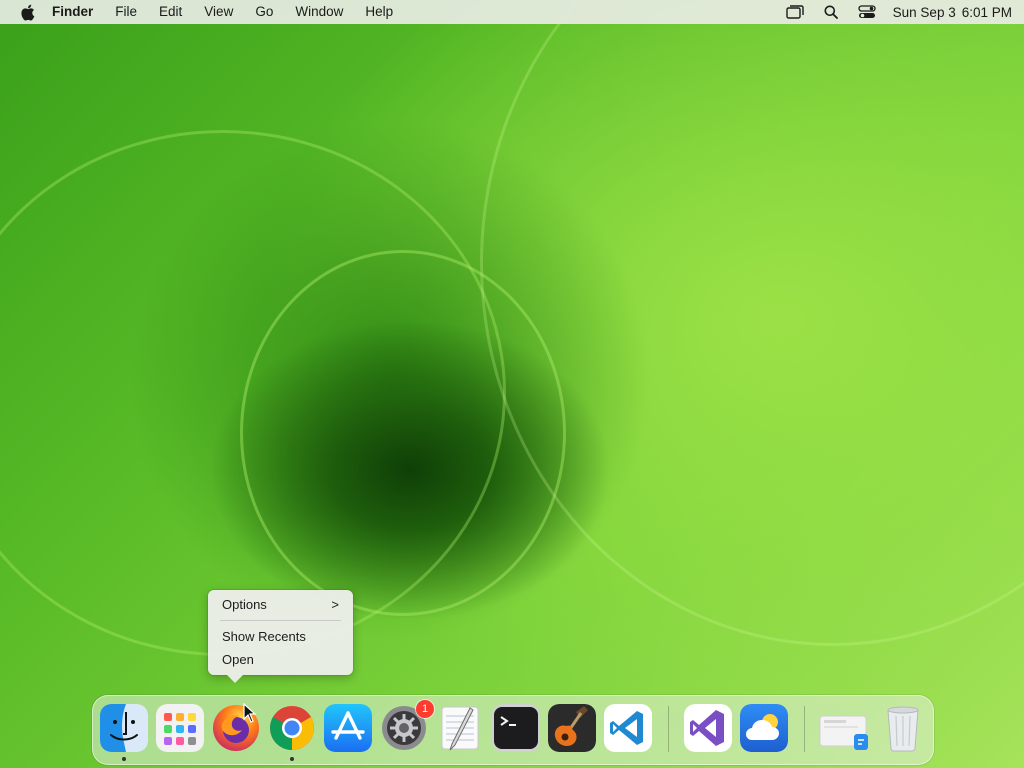  I want to click on chrome-icon, so click(292, 728).